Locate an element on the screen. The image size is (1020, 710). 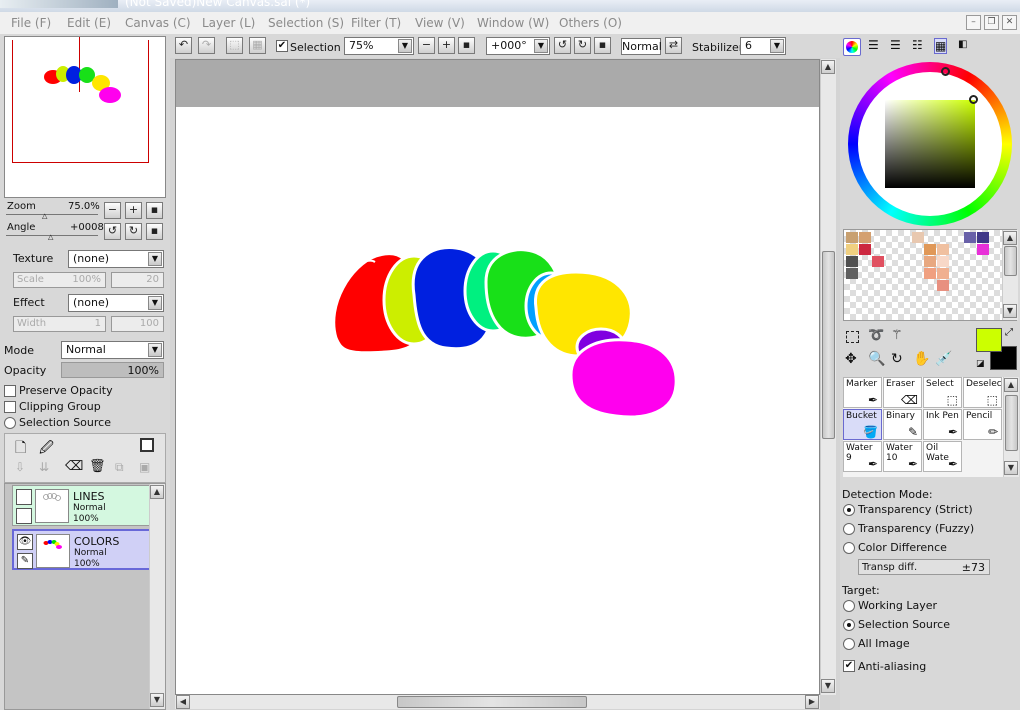
tool-deselect: Deselect ⬚ is located at coordinates (982, 392).